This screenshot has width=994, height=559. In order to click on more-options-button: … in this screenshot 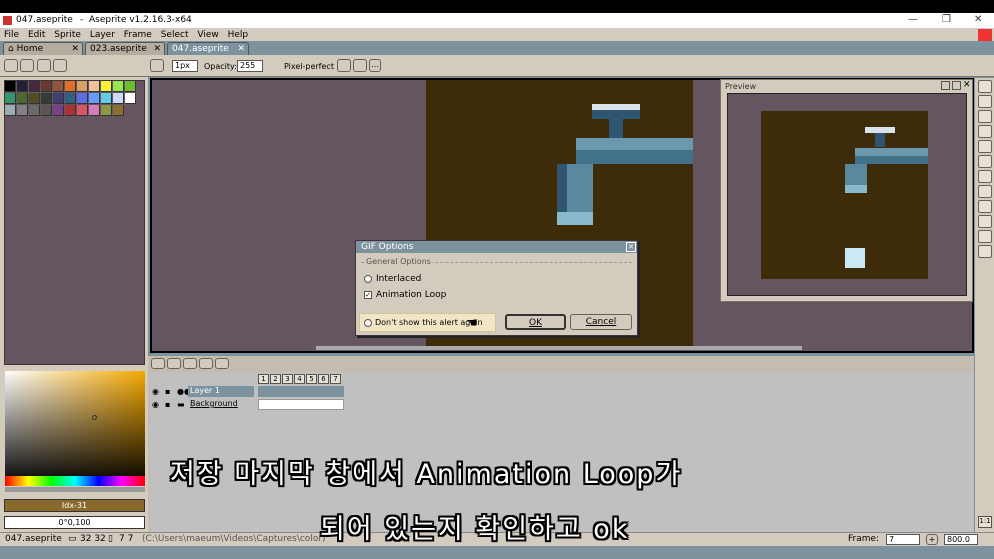, I will do `click(375, 65)`.